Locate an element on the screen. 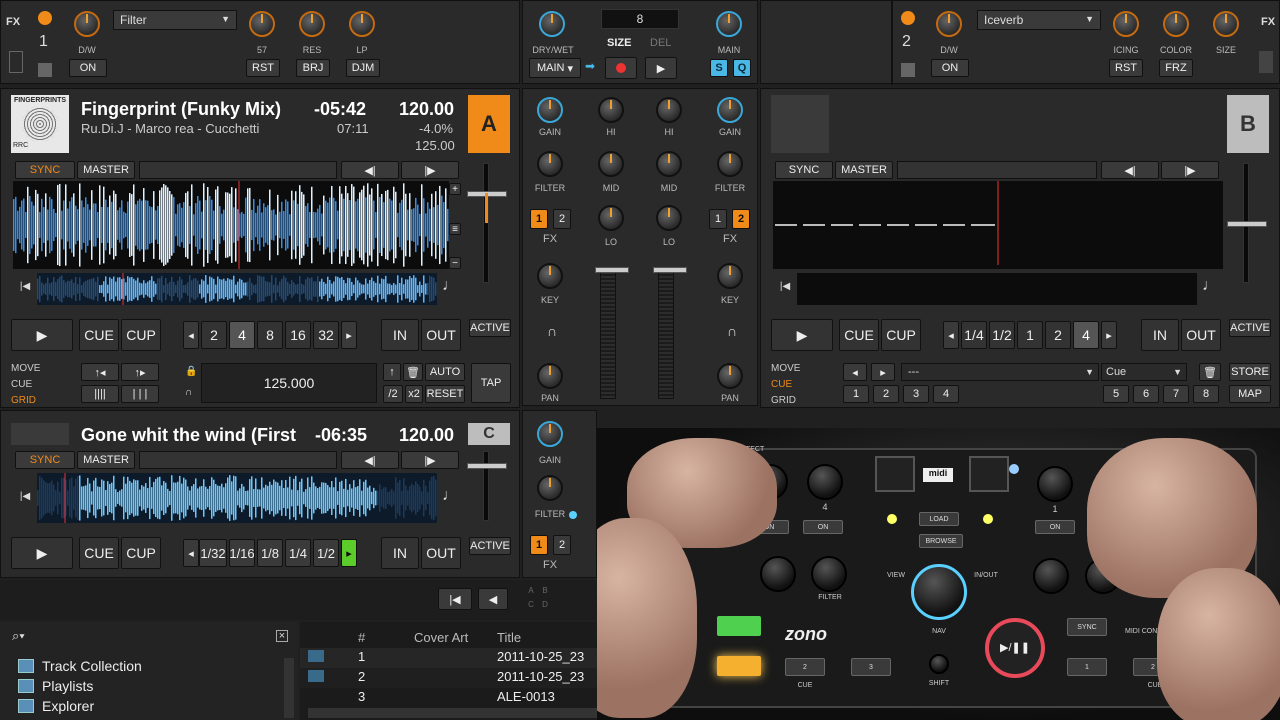 The height and width of the screenshot is (720, 1280). deck-c-stripe is located at coordinates (237, 498).